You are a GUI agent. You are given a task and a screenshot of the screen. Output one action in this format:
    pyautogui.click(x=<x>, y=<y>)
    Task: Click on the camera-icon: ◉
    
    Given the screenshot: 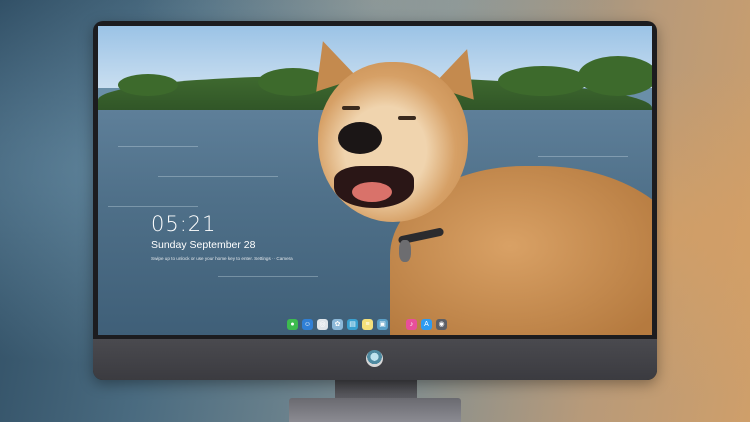 What is the action you would take?
    pyautogui.click(x=441, y=324)
    